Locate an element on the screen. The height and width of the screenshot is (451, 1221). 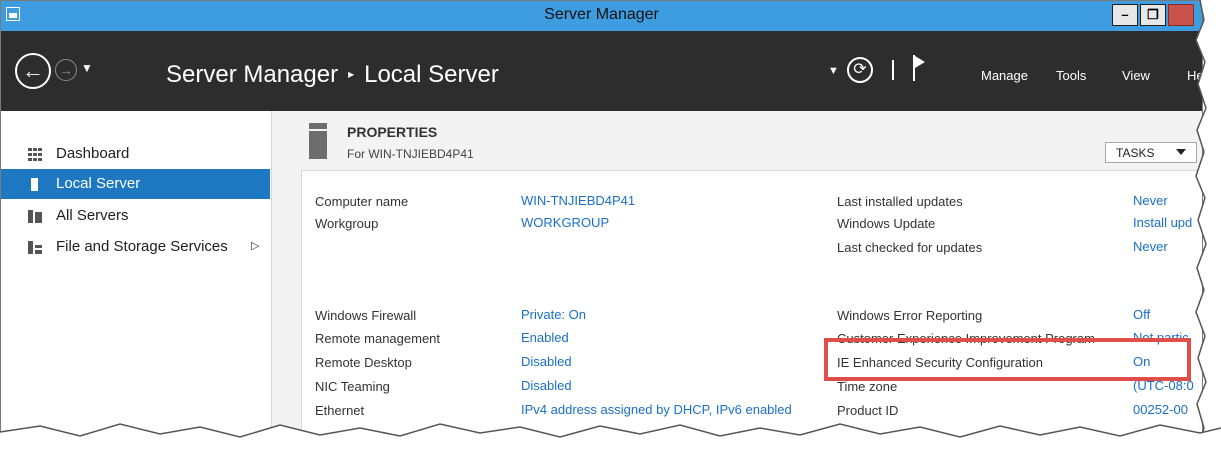
property-label: Windows Update is located at coordinates (886, 223).